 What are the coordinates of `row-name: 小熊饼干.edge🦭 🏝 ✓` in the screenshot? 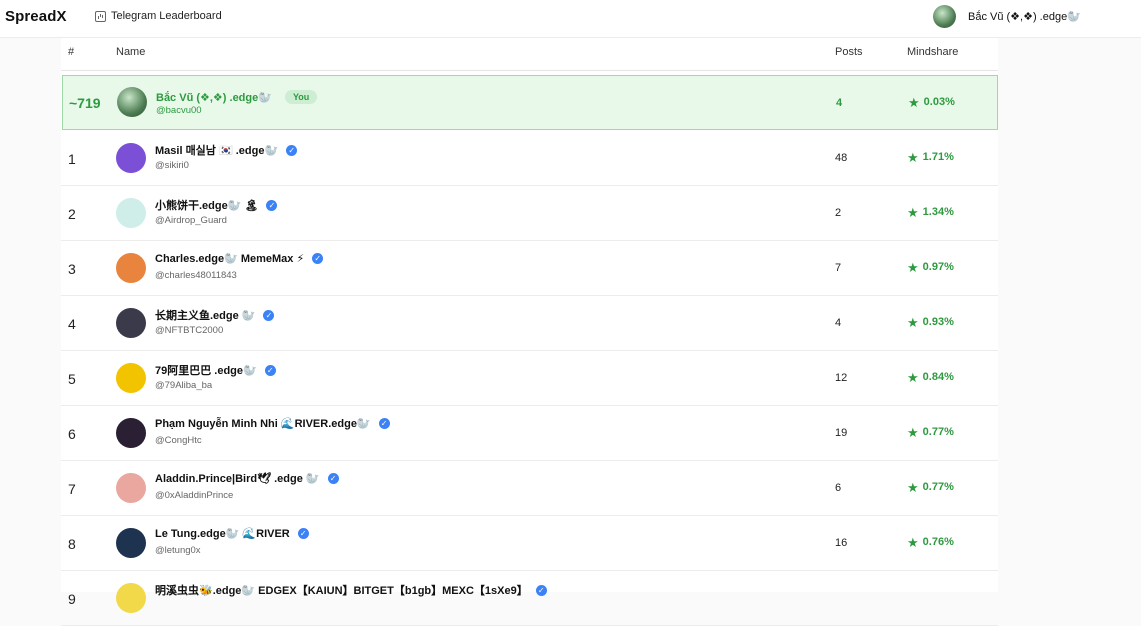 It's located at (216, 205).